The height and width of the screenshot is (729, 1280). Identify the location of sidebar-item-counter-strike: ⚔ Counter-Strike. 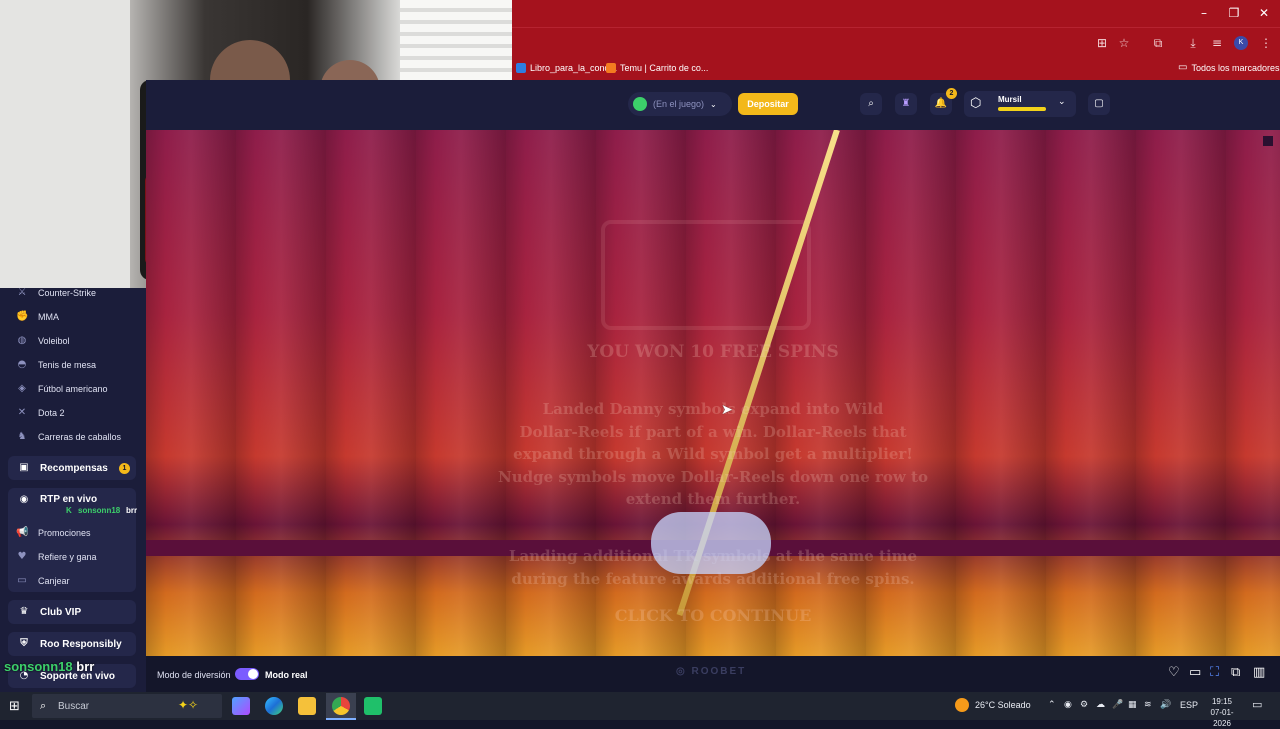
(56, 293).